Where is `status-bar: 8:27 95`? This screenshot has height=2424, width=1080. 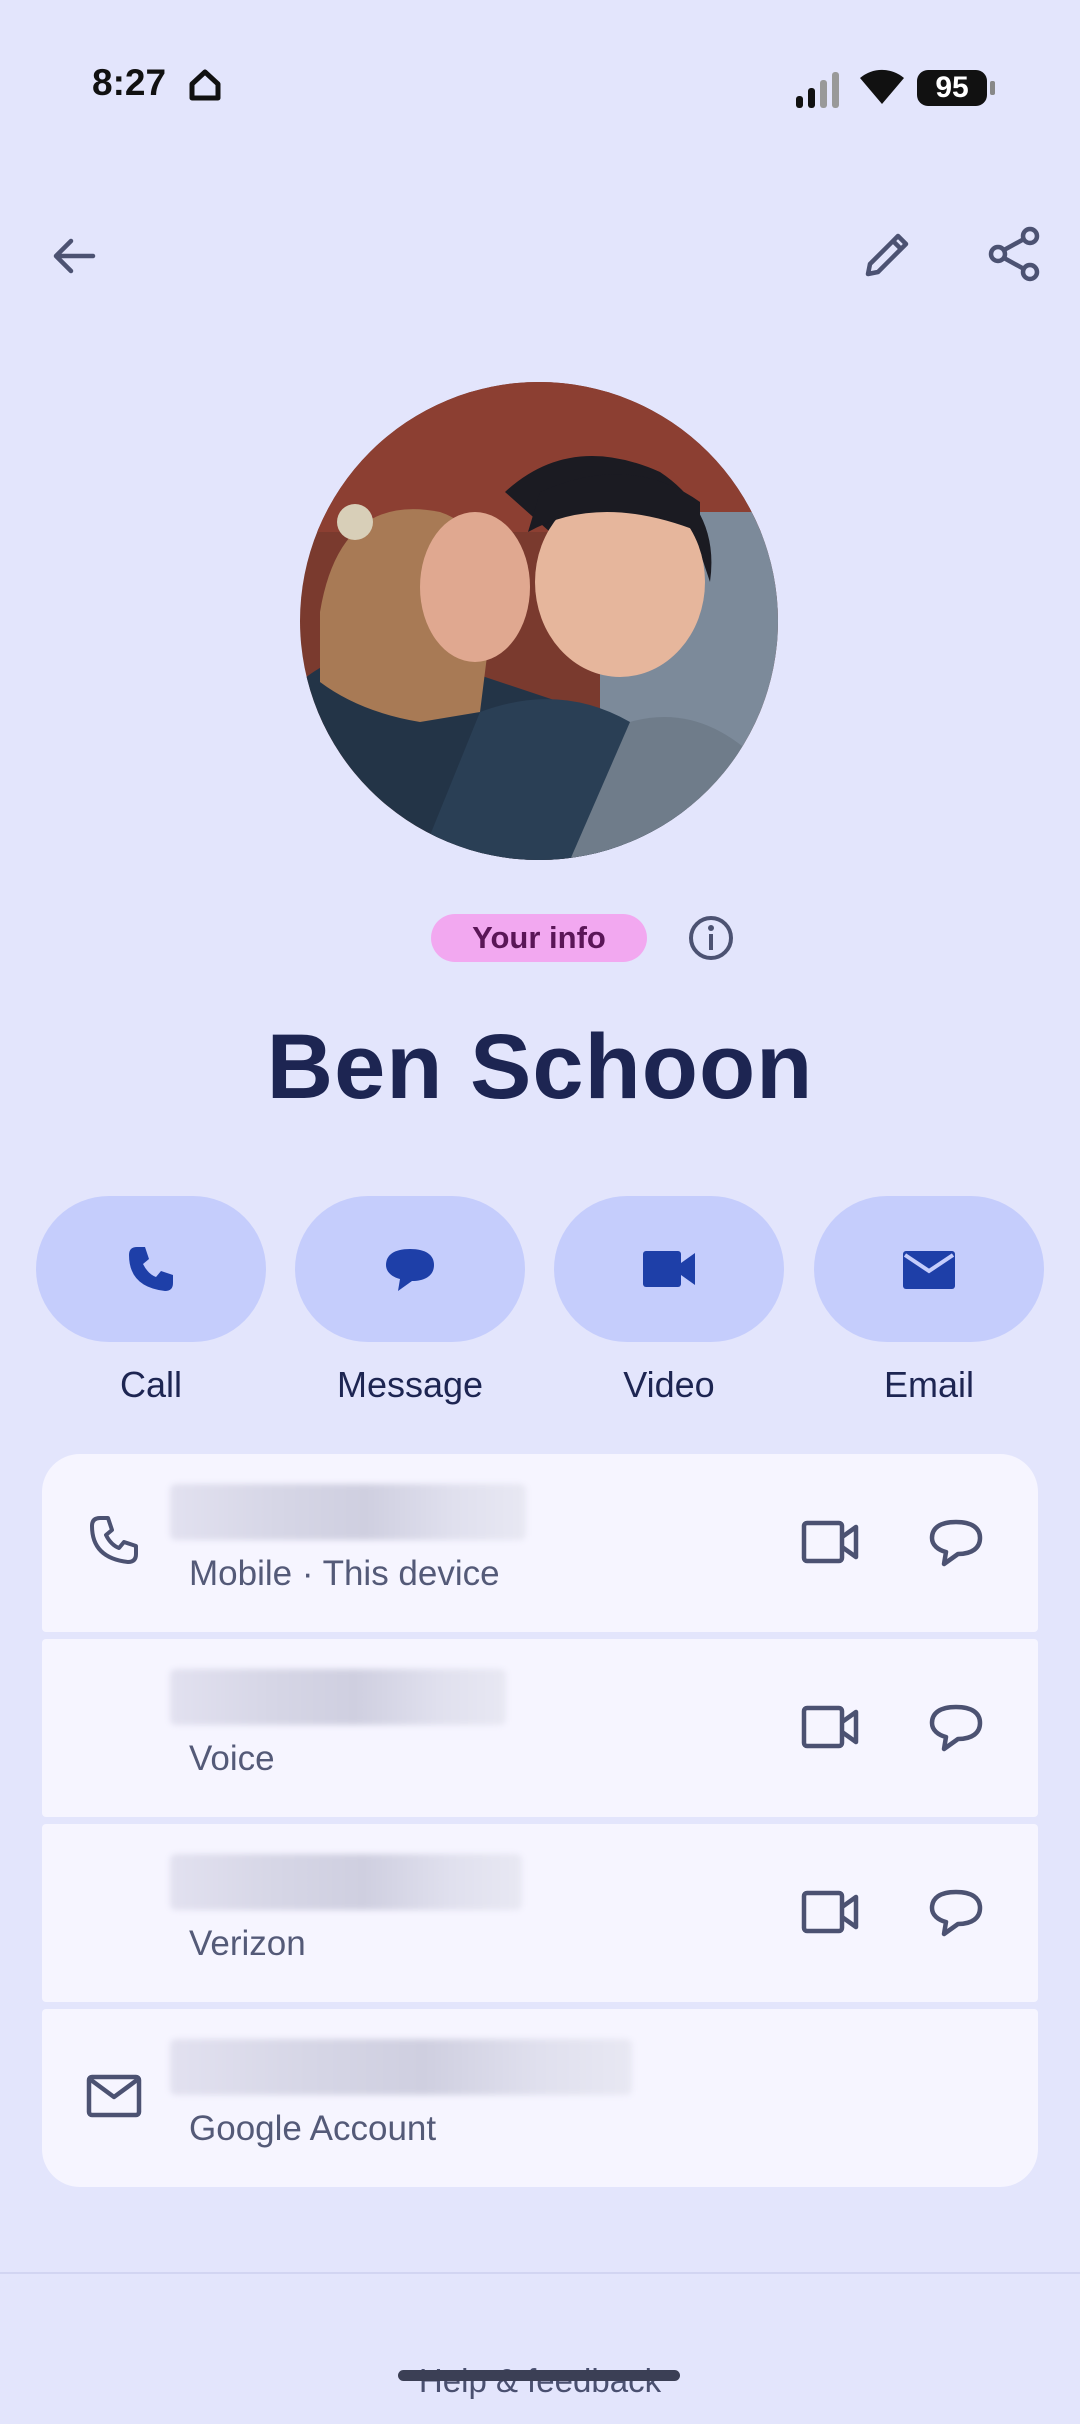
status-bar: 8:27 95 is located at coordinates (540, 85).